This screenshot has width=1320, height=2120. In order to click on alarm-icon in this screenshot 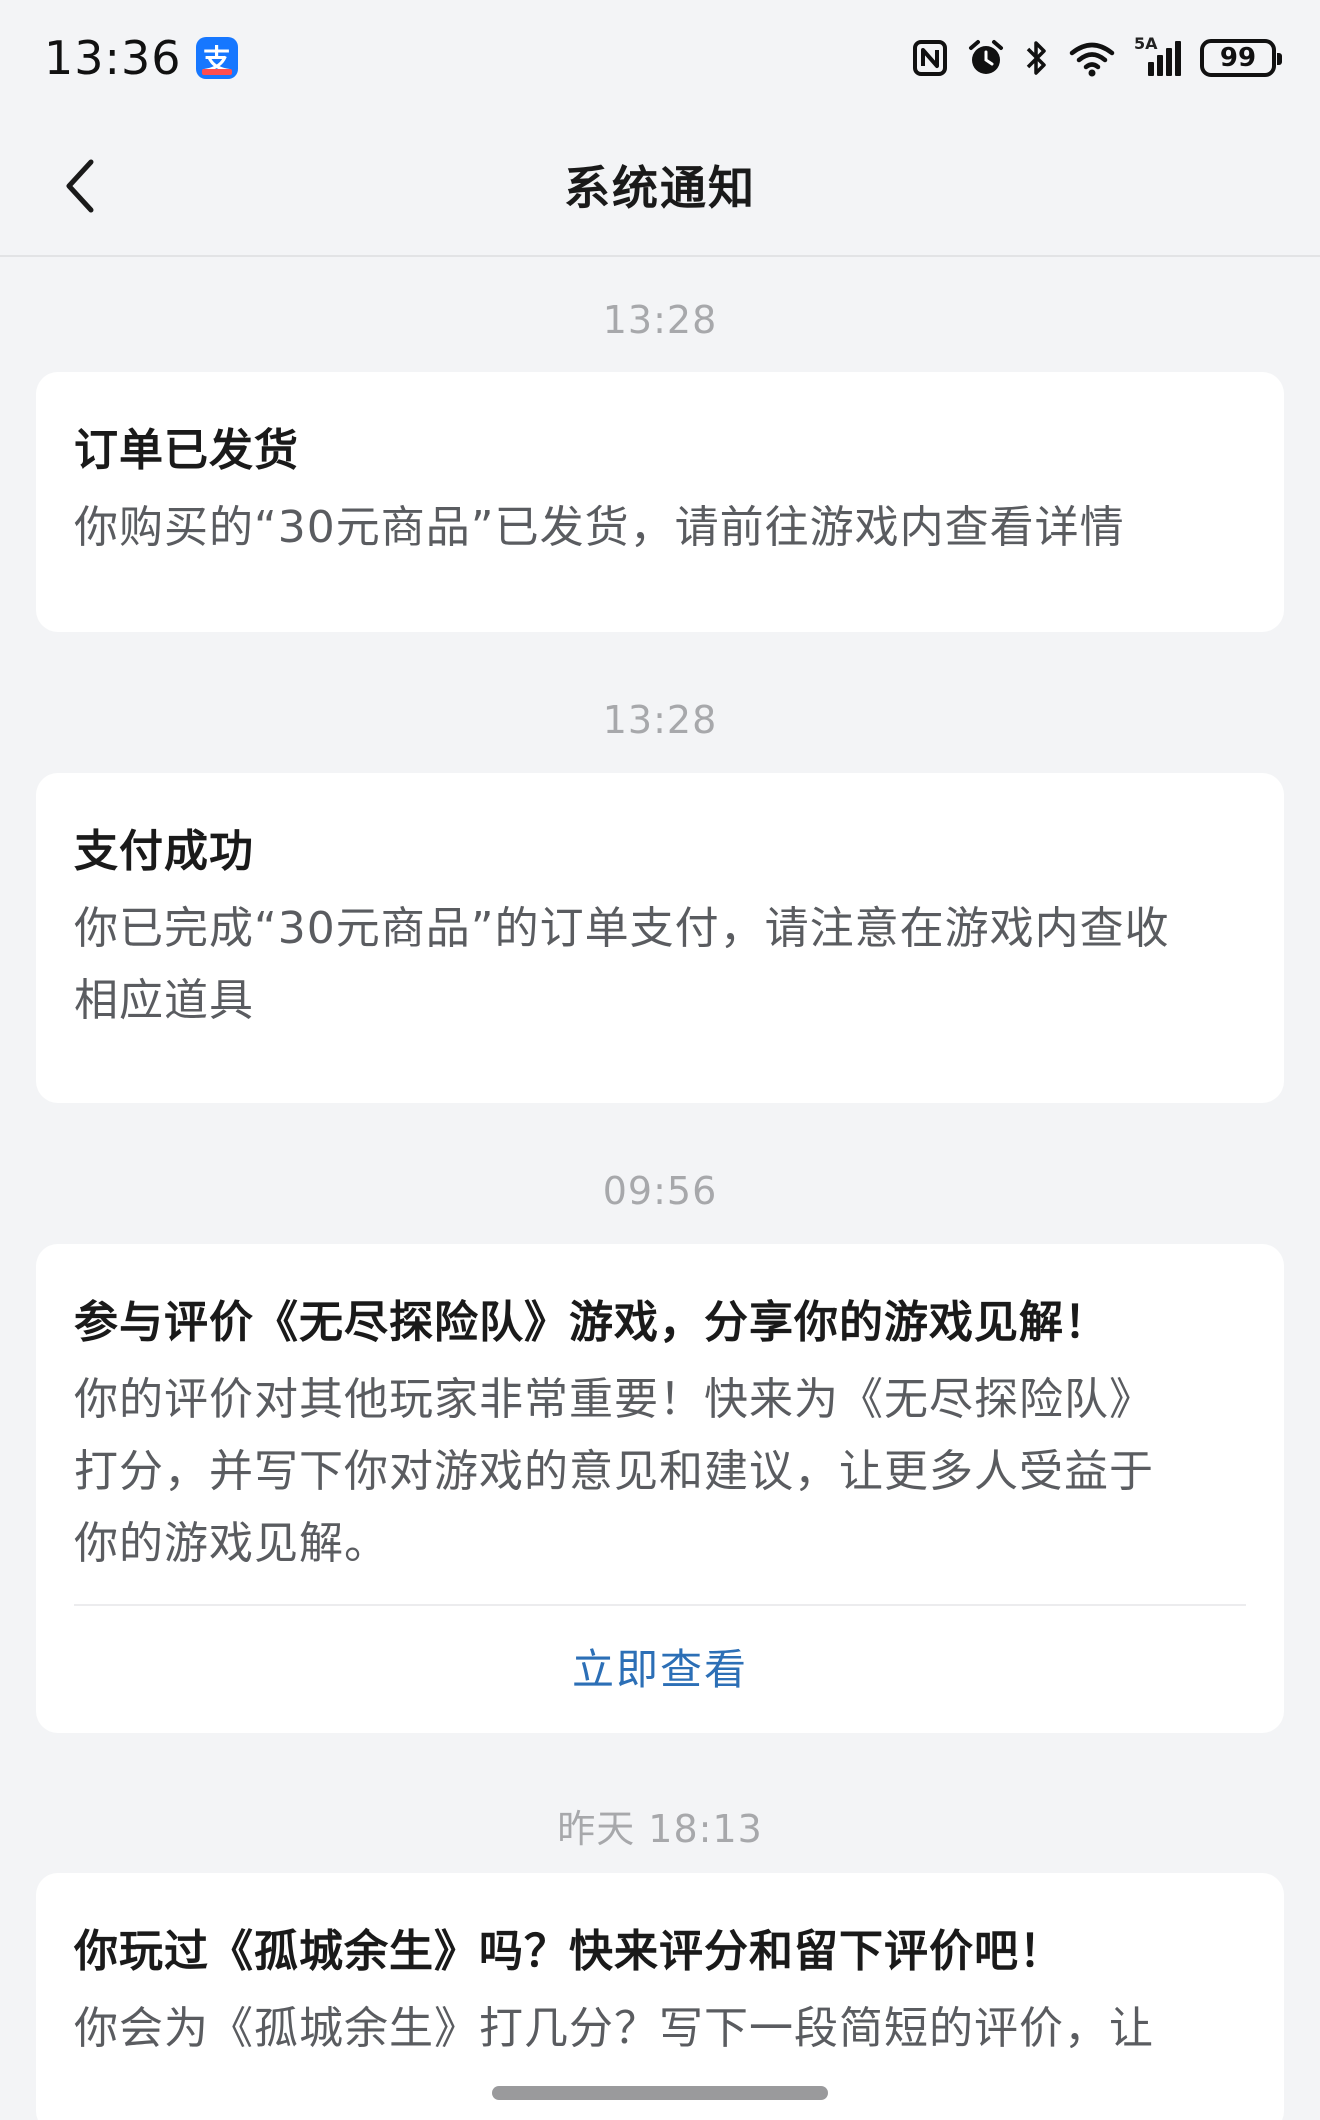, I will do `click(986, 56)`.